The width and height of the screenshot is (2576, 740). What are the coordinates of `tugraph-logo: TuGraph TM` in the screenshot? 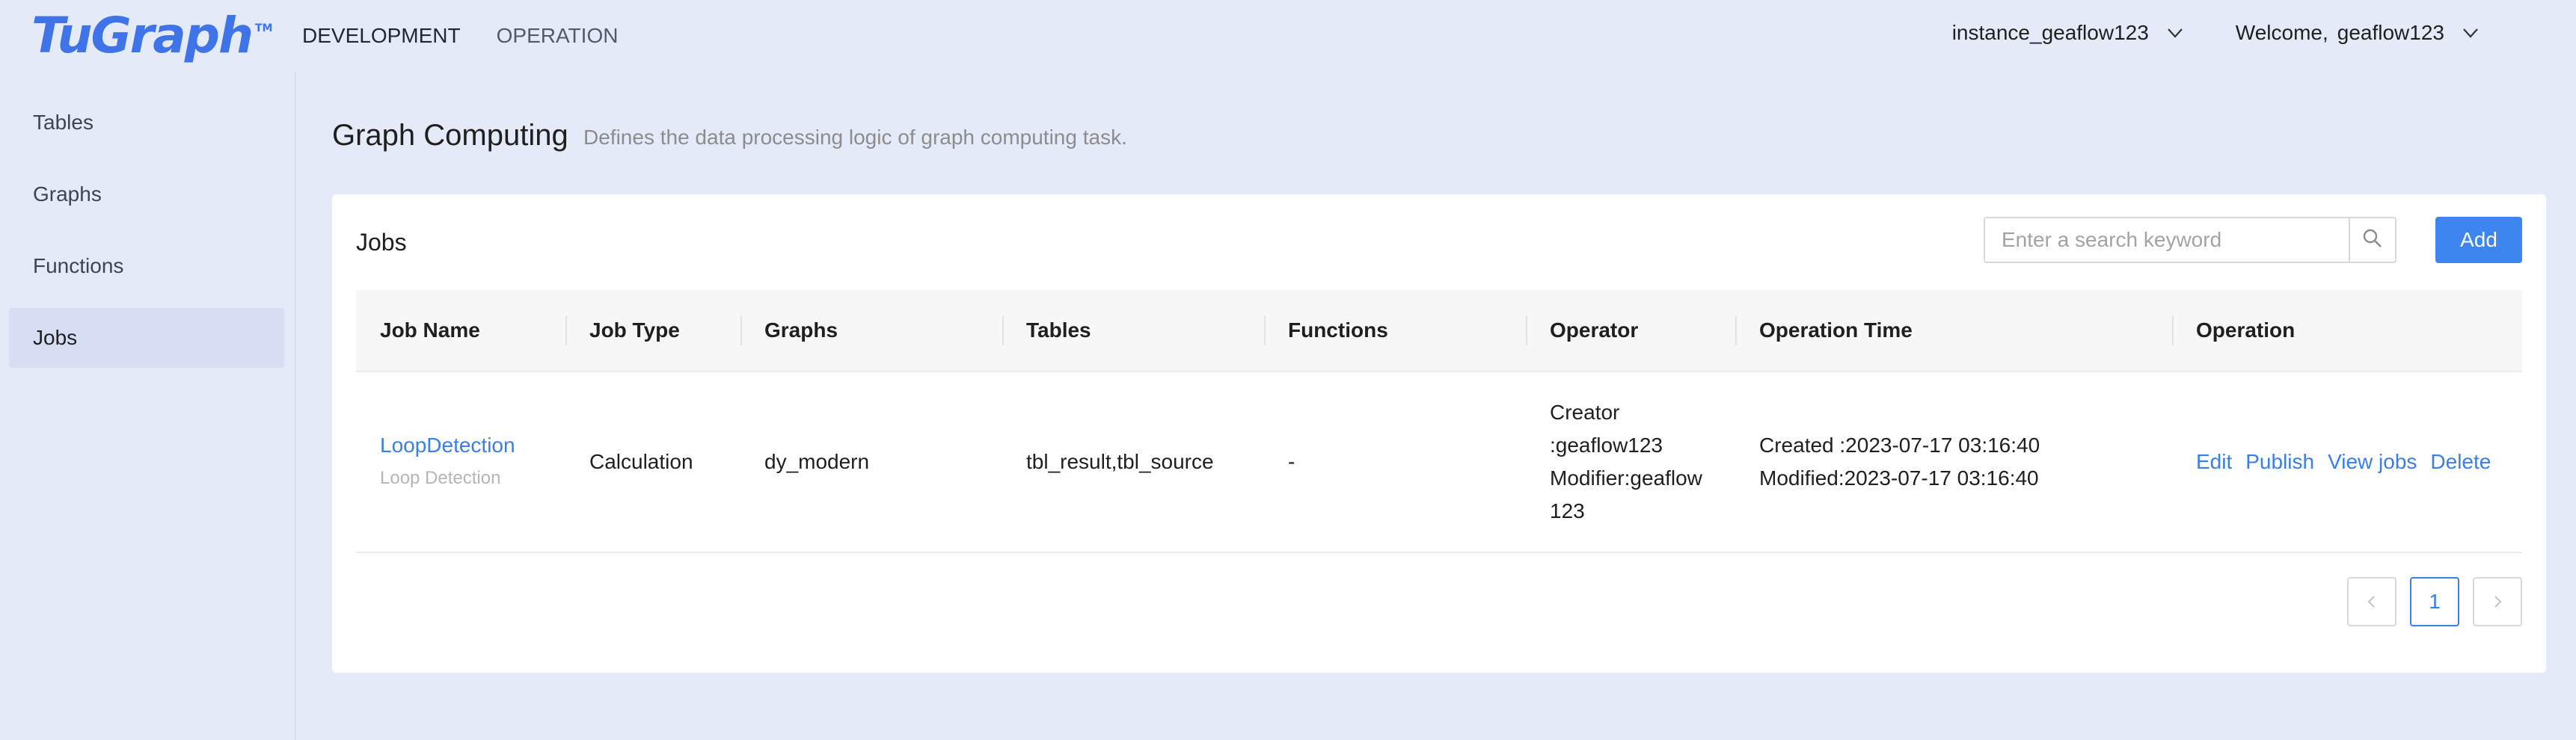 It's located at (152, 36).